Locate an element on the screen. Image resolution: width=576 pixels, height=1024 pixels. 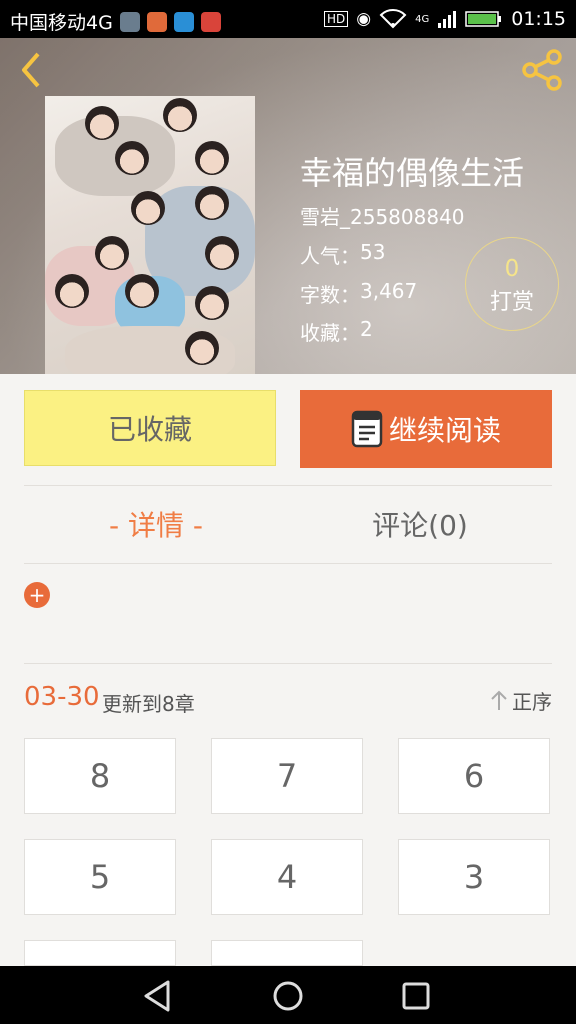
chapter-number: 4 is located at coordinates (287, 877).